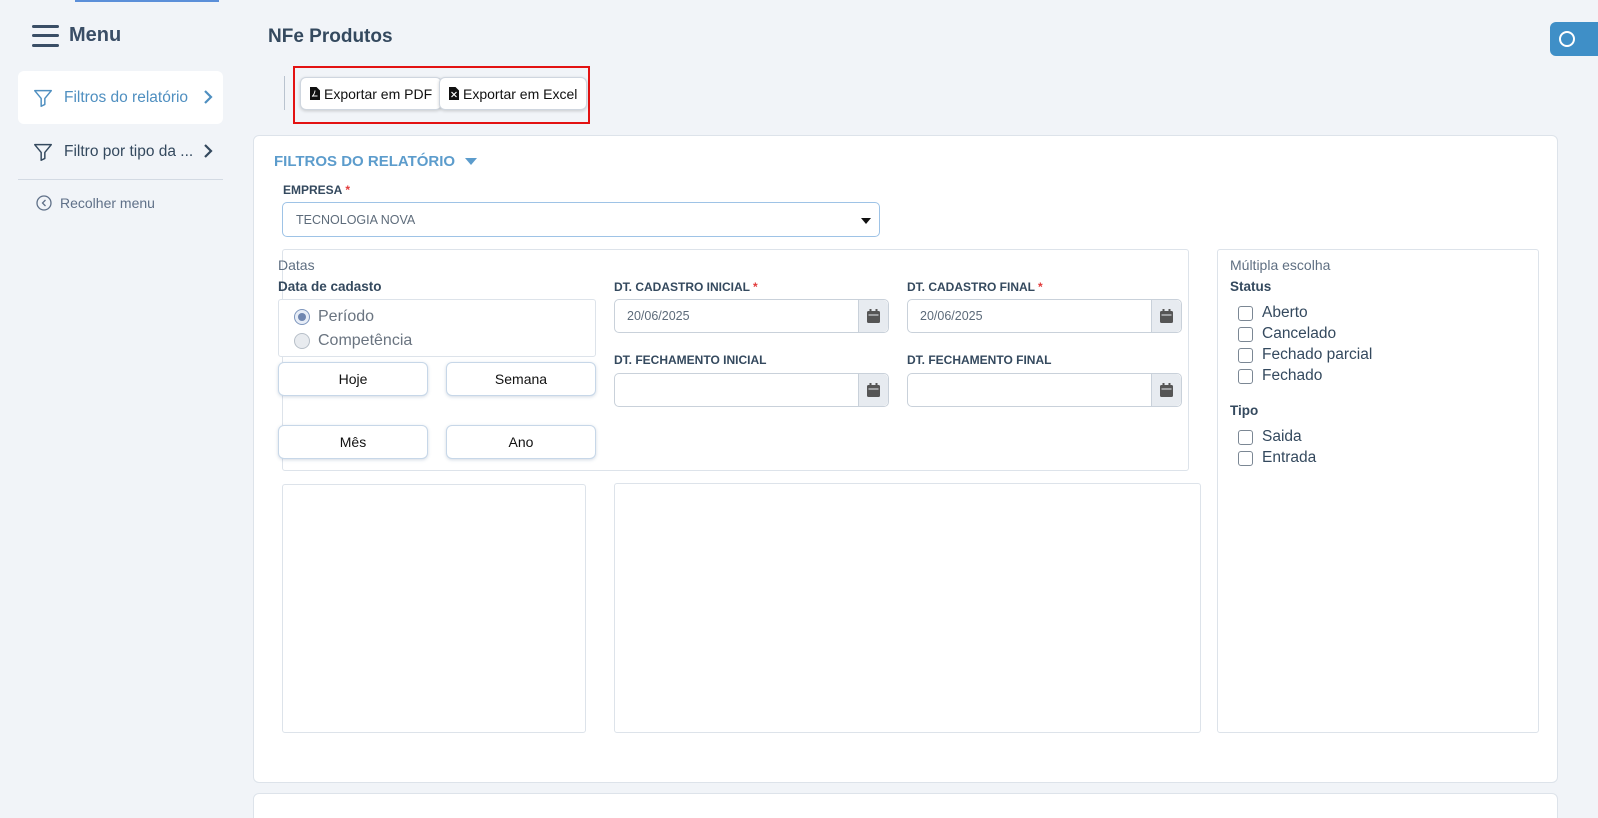 The height and width of the screenshot is (818, 1598). I want to click on cadastro-final-label: DT. CADASTRO FINAL *, so click(975, 287).